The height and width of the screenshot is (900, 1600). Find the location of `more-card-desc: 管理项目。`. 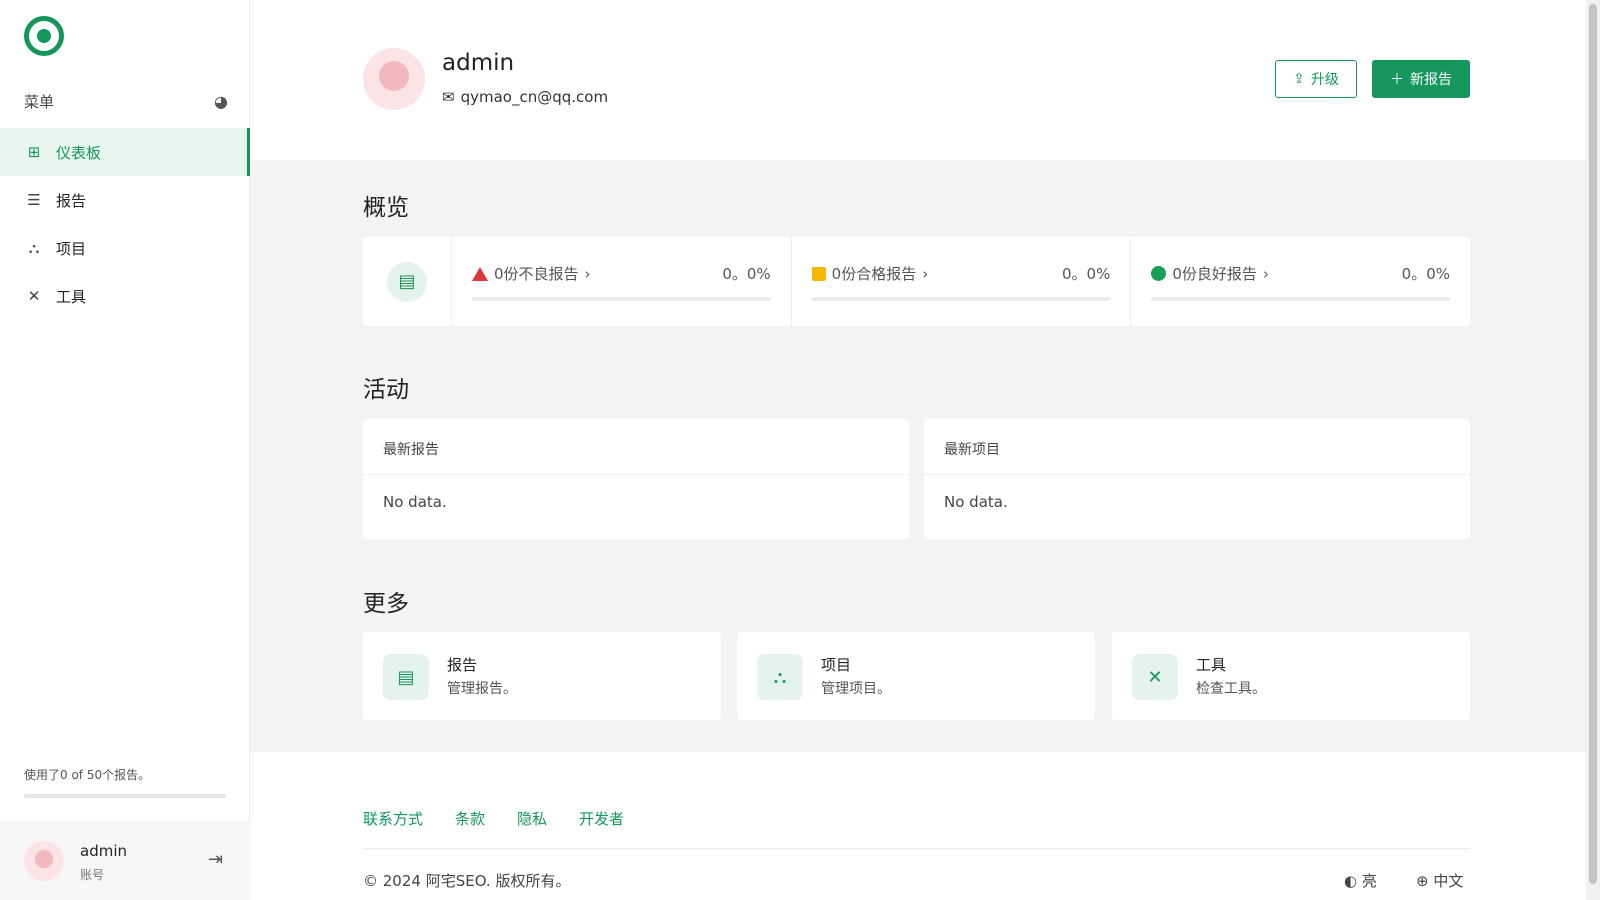

more-card-desc: 管理项目。 is located at coordinates (856, 689).